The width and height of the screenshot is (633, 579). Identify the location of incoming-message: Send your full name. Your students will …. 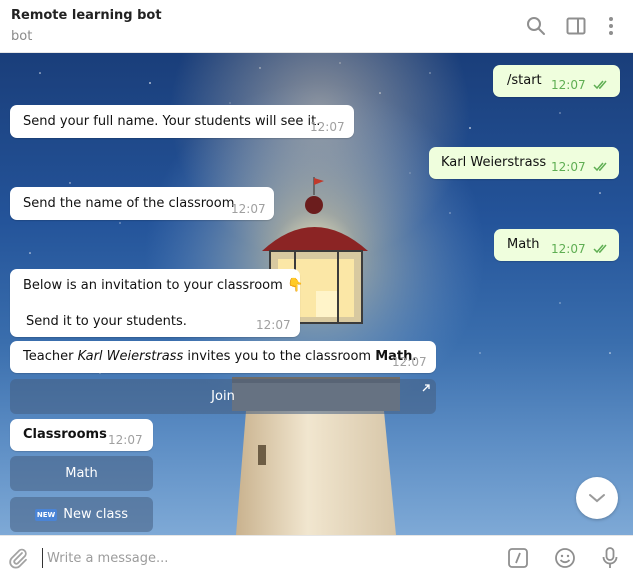
(182, 121).